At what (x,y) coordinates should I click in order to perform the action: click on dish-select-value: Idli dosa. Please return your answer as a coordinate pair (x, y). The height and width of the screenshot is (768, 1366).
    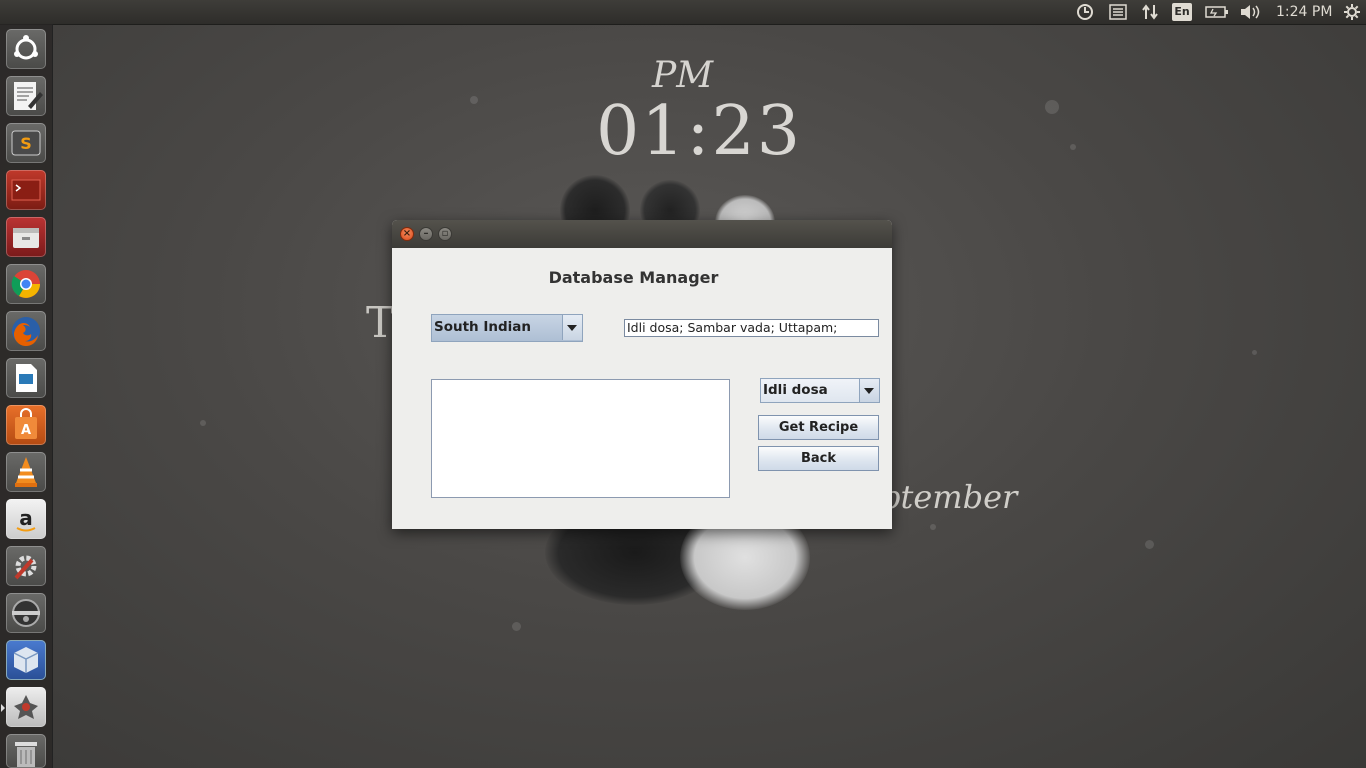
    Looking at the image, I should click on (795, 390).